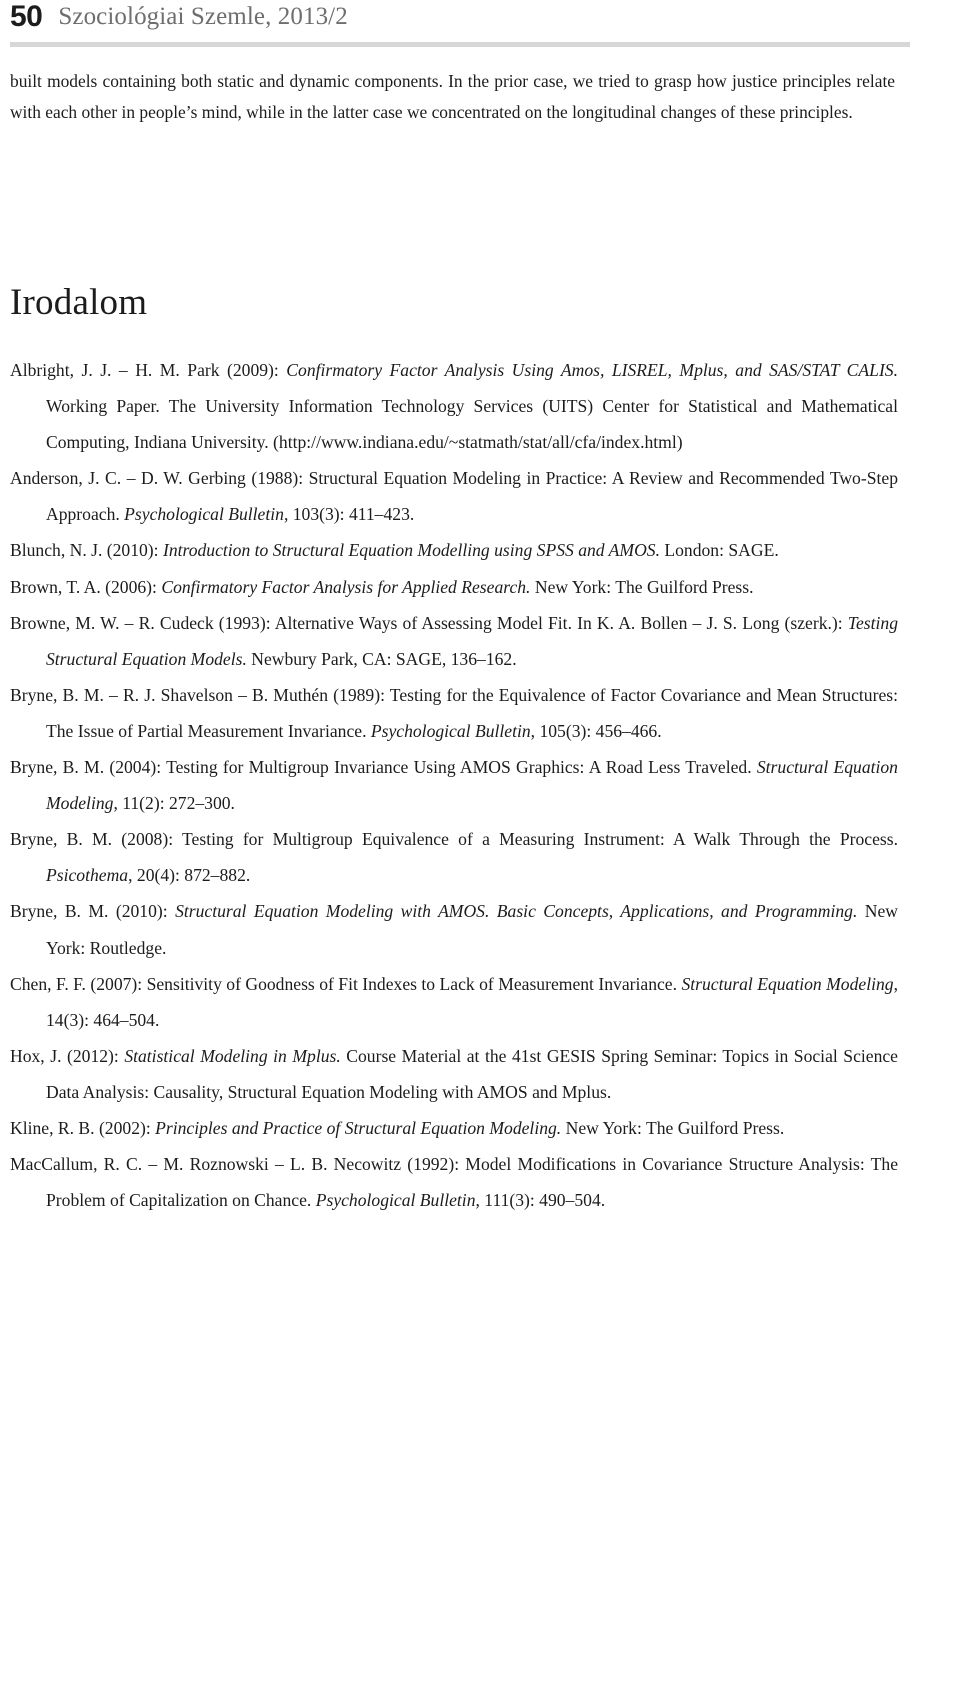  What do you see at coordinates (787, 983) in the screenshot?
I see `reference-title-italic: Structural Equation Modeling` at bounding box center [787, 983].